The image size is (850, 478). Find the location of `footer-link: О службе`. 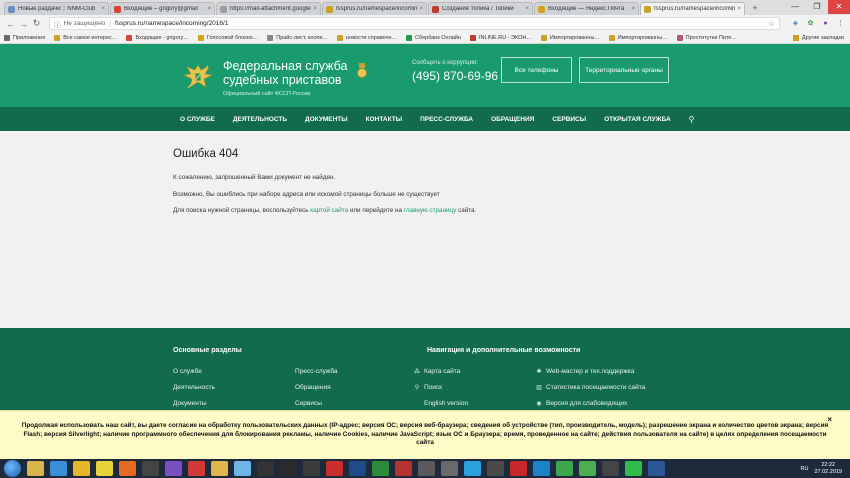

footer-link: О службе is located at coordinates (187, 371).